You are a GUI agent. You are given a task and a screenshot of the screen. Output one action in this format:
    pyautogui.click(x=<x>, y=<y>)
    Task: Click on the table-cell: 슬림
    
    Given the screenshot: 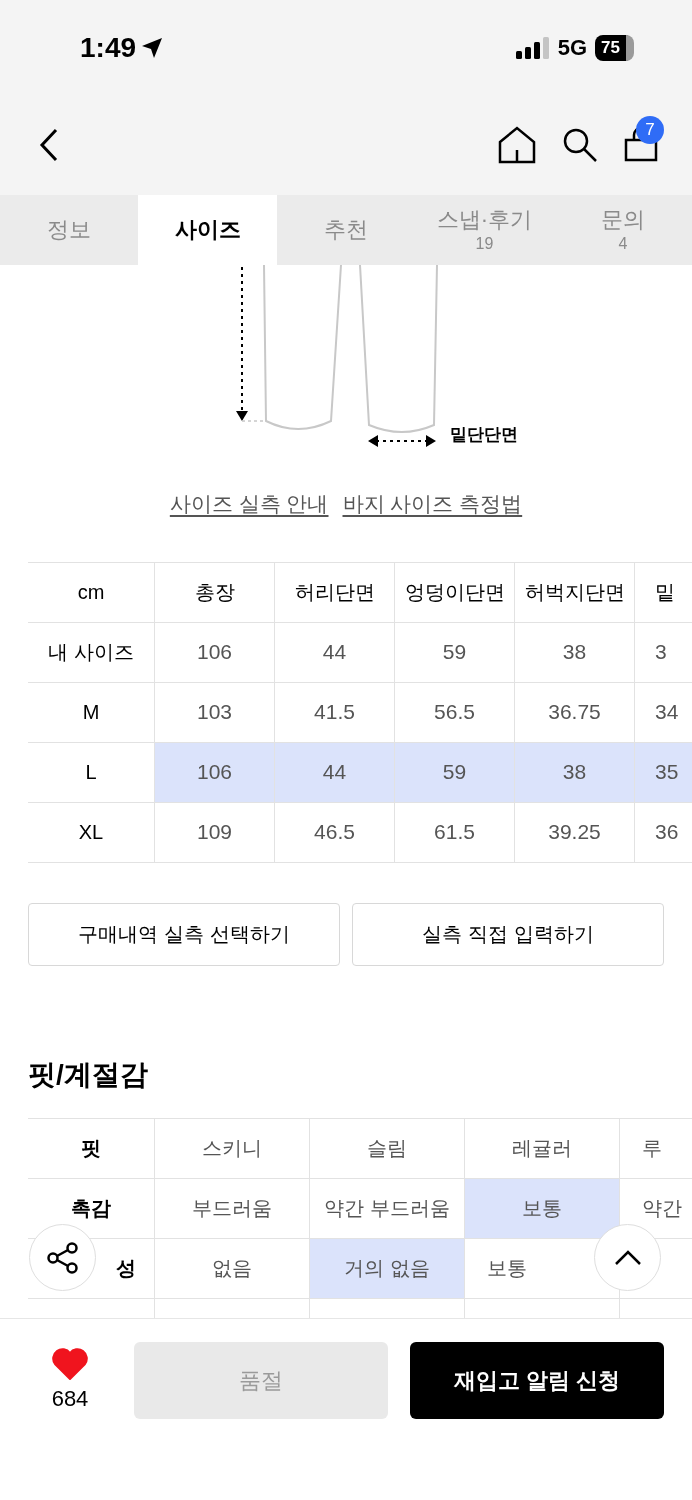 What is the action you would take?
    pyautogui.click(x=387, y=1148)
    